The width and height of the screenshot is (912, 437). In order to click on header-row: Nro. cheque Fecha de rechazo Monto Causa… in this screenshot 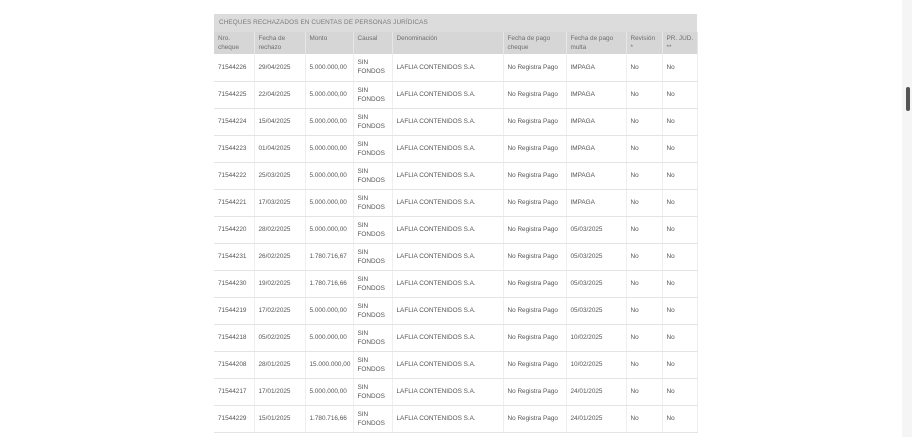, I will do `click(456, 43)`.